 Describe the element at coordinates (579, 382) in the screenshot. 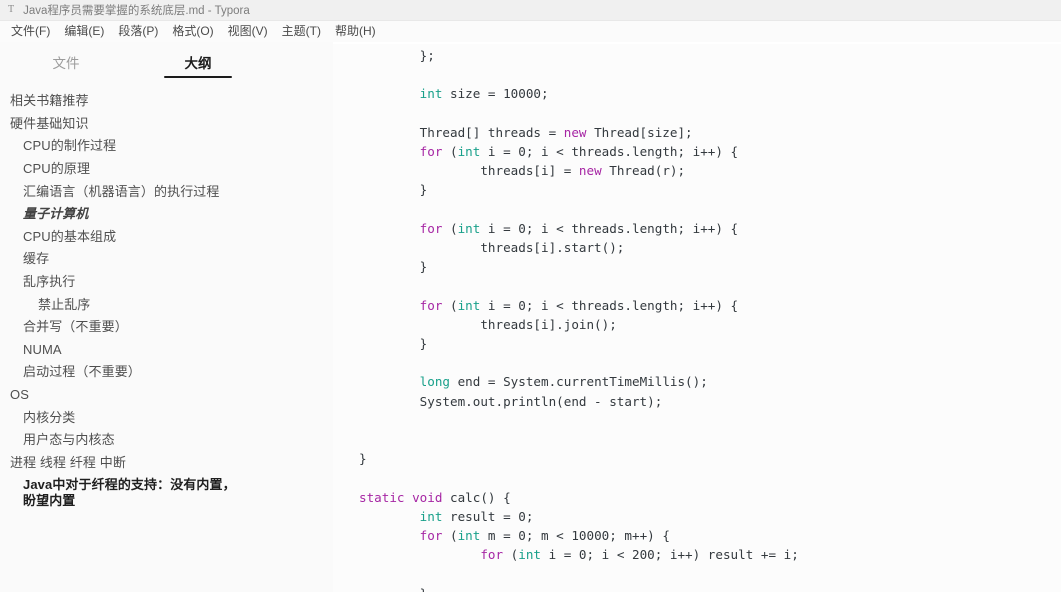

I see `code-token: end = System.currentTimeMillis();` at that location.